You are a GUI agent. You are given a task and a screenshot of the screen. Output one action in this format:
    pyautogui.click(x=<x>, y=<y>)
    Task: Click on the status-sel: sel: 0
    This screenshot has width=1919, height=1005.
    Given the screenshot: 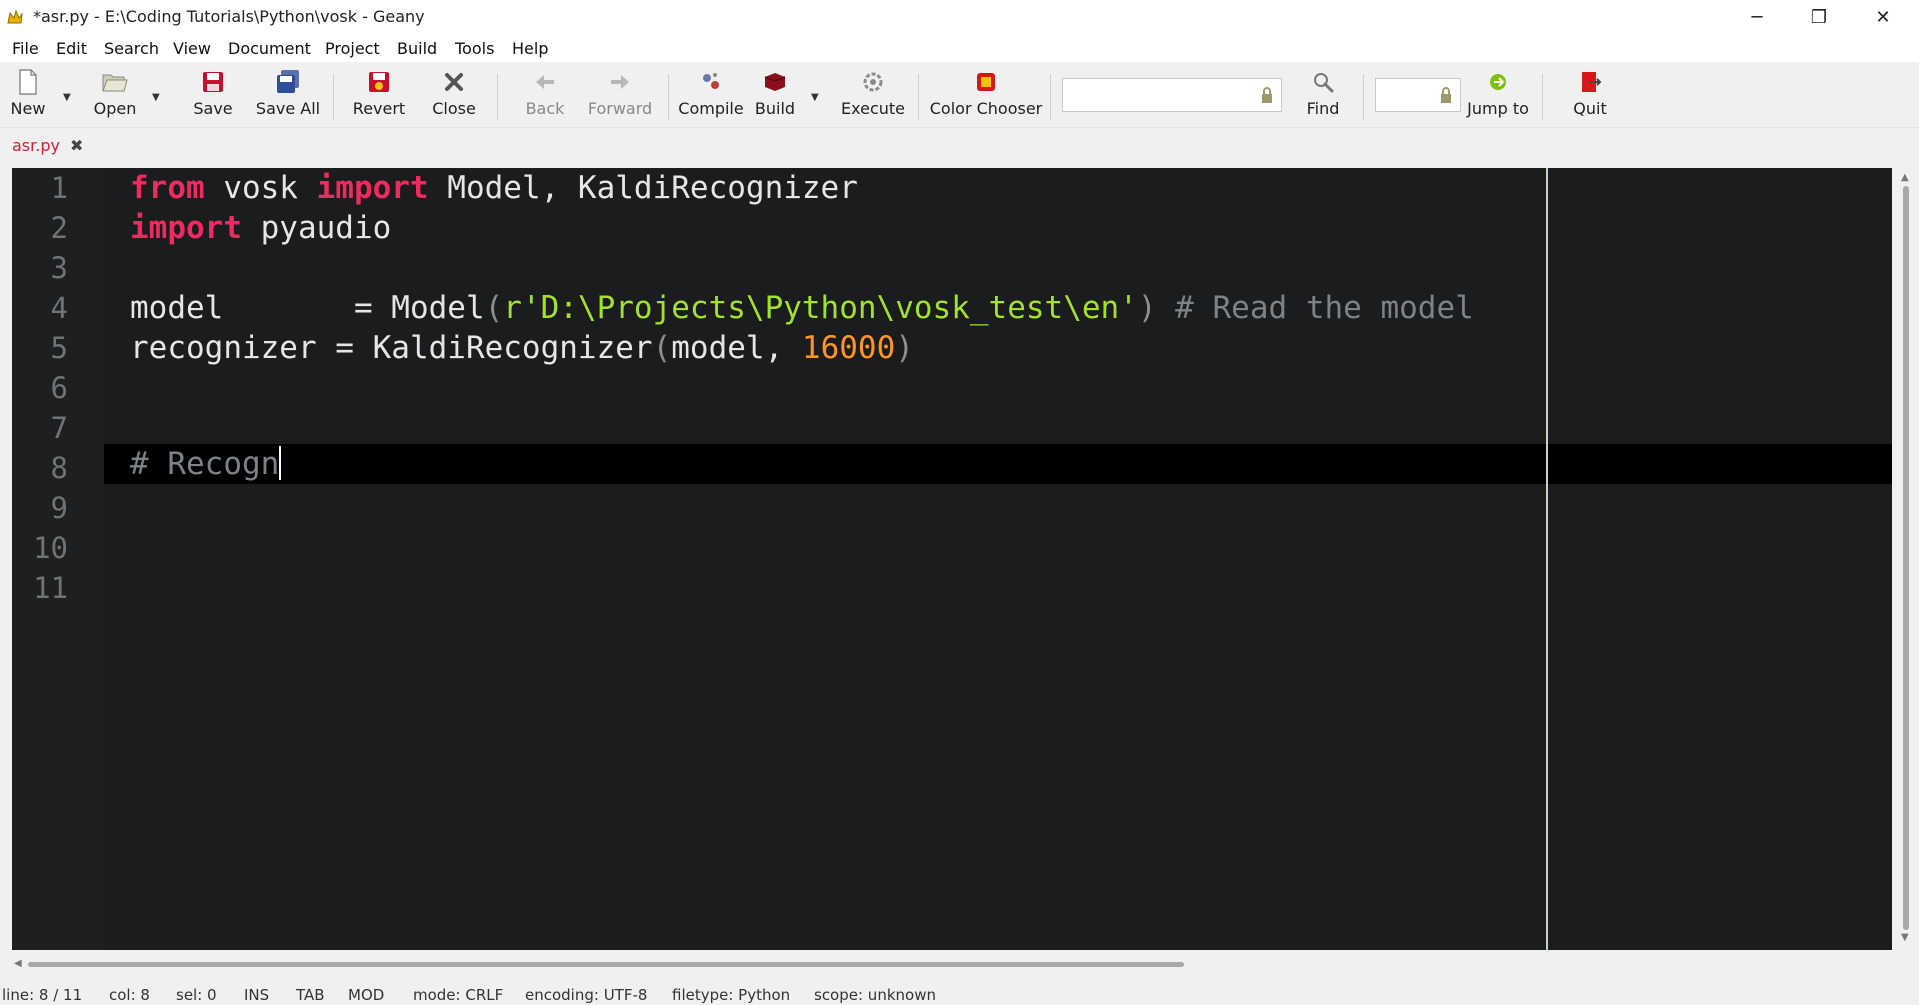 What is the action you would take?
    pyautogui.click(x=196, y=995)
    